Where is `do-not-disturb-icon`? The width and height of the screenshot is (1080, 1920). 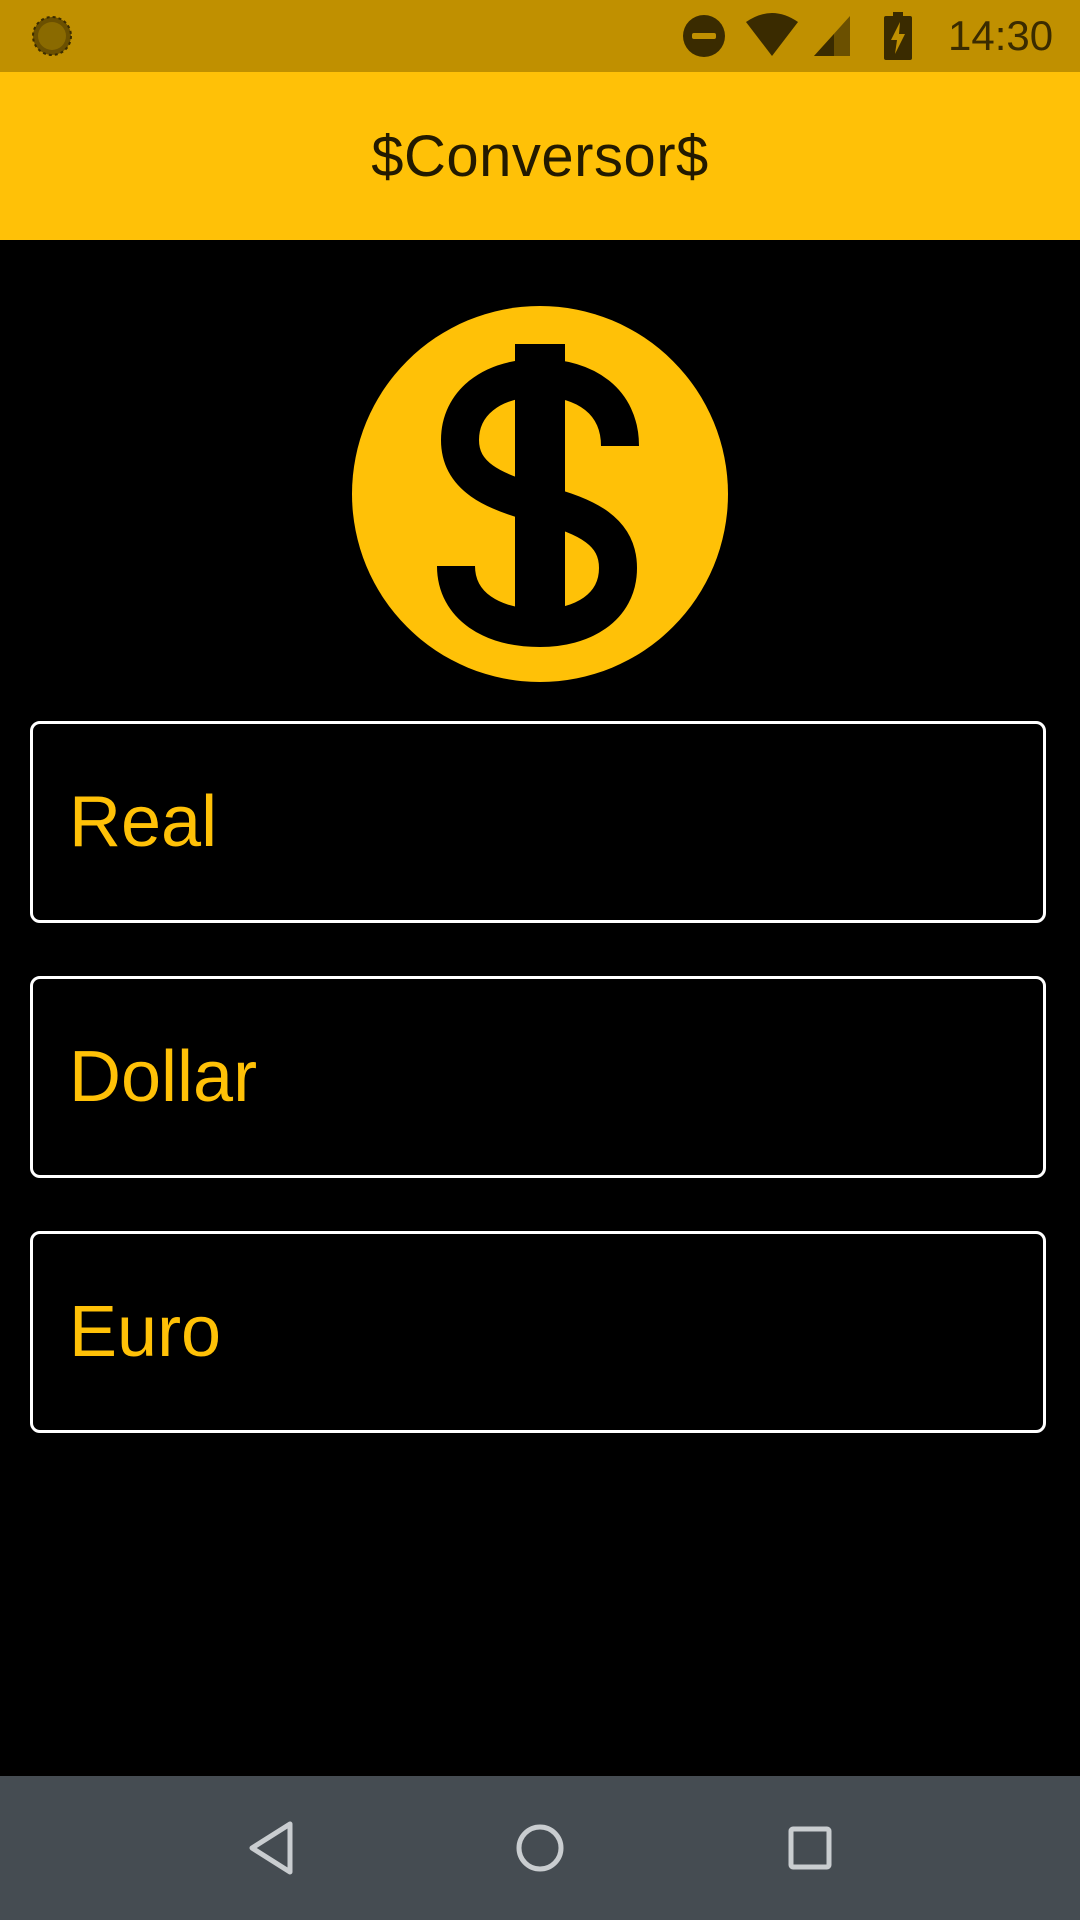 do-not-disturb-icon is located at coordinates (704, 36).